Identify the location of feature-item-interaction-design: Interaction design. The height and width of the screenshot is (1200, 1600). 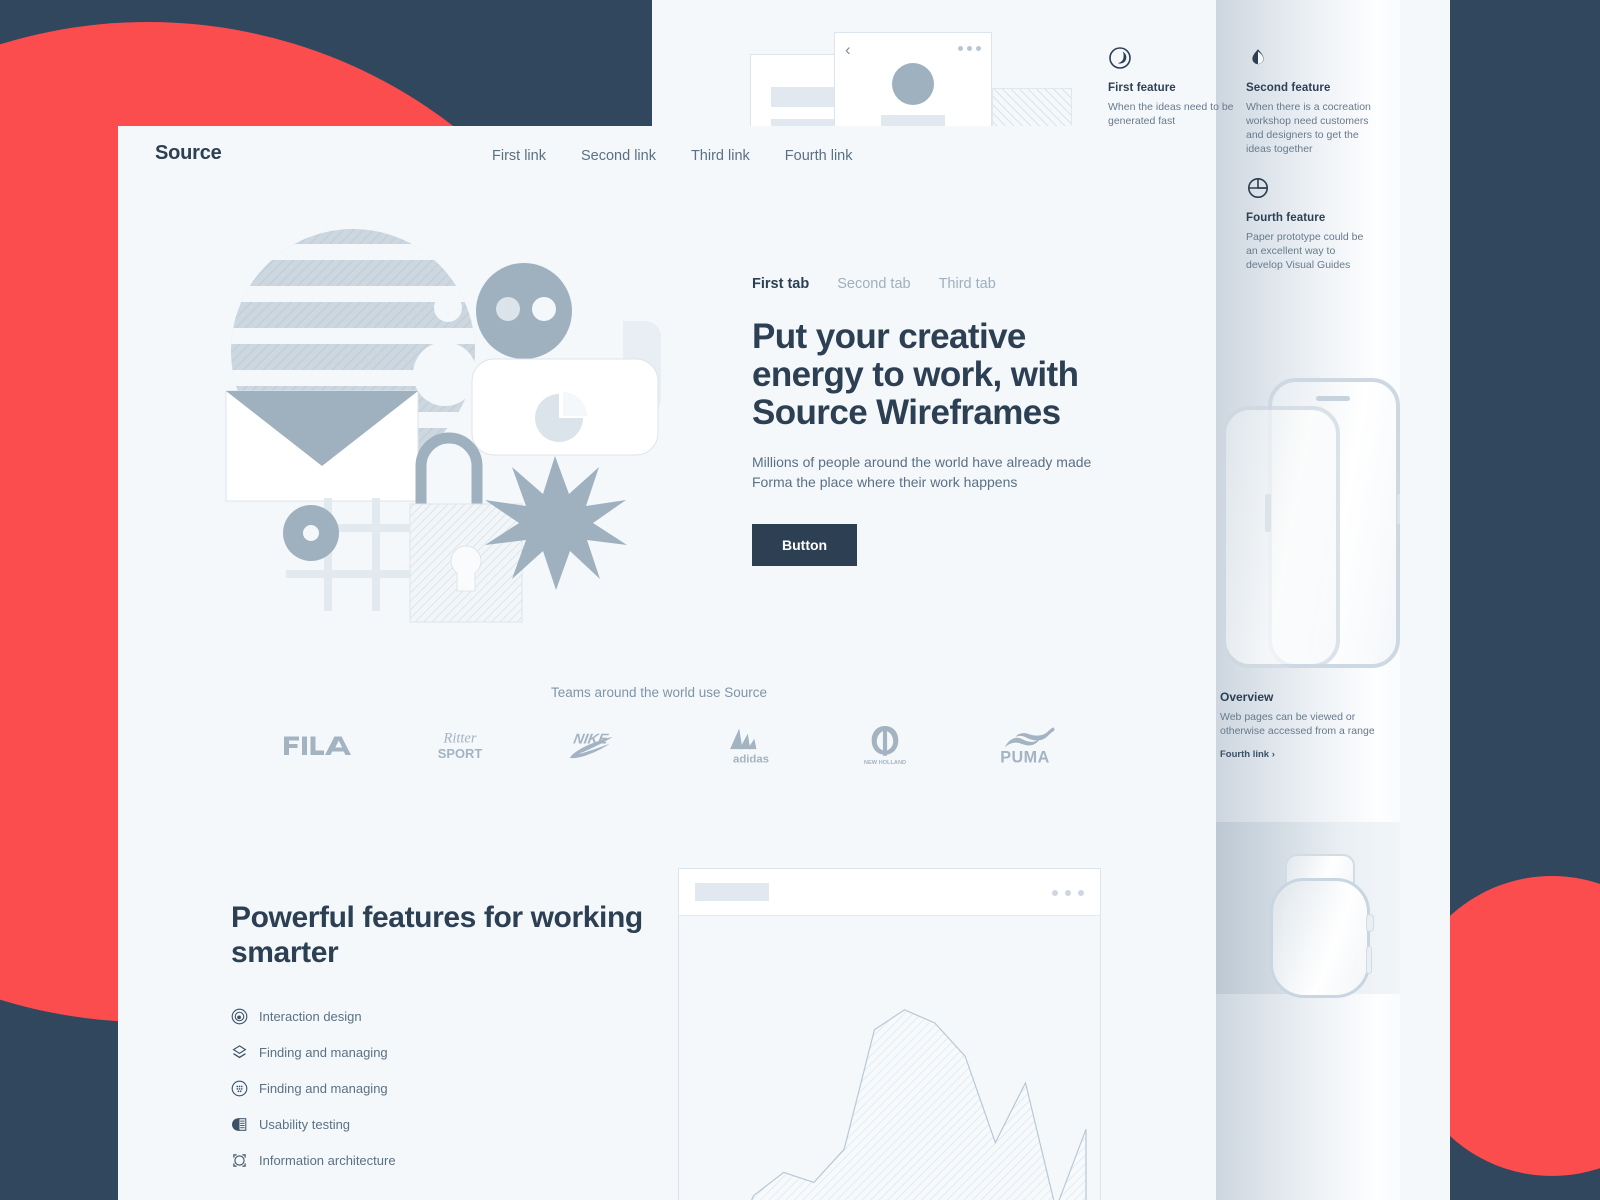
(323, 1016).